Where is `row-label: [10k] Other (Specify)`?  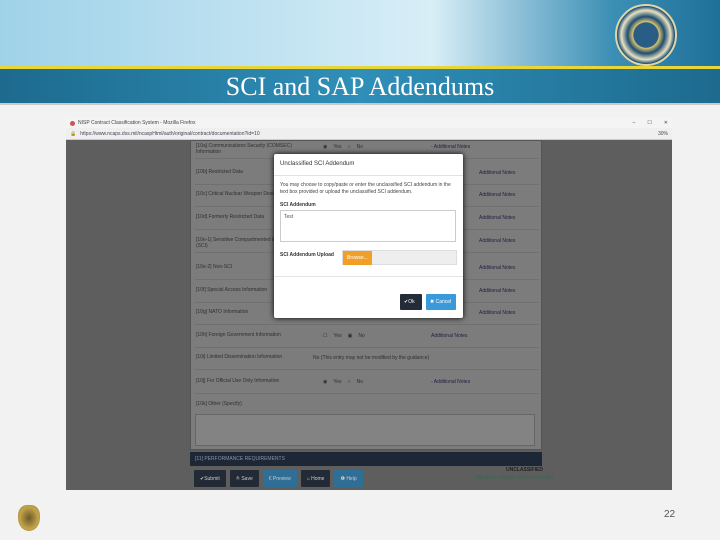 row-label: [10k] Other (Specify) is located at coordinates (219, 404).